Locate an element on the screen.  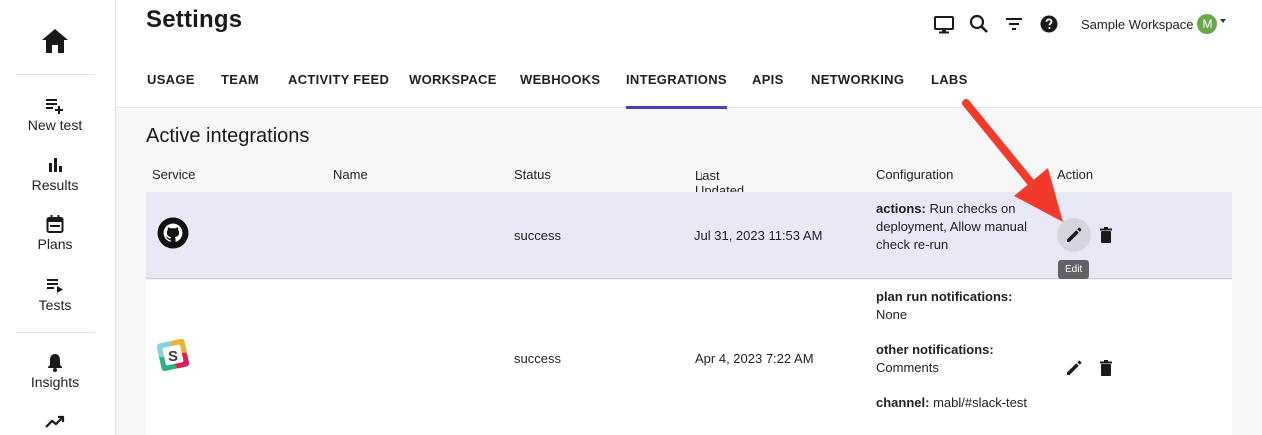
new-test-icon is located at coordinates (55, 105).